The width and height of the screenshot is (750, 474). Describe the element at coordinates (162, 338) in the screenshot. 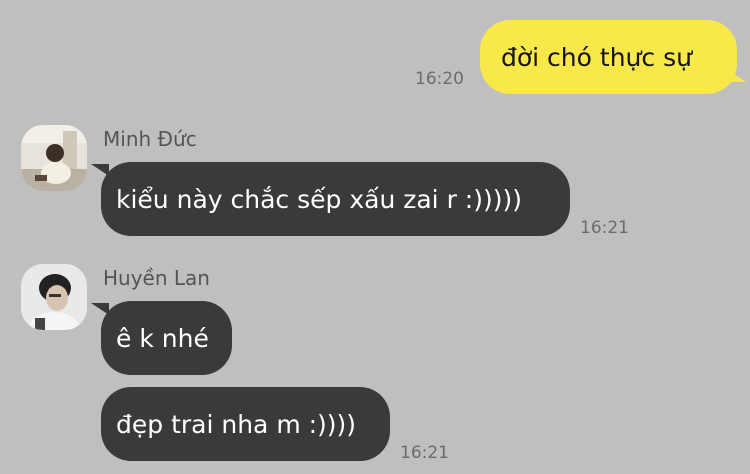

I see `incoming-message-text: ê k nhé` at that location.